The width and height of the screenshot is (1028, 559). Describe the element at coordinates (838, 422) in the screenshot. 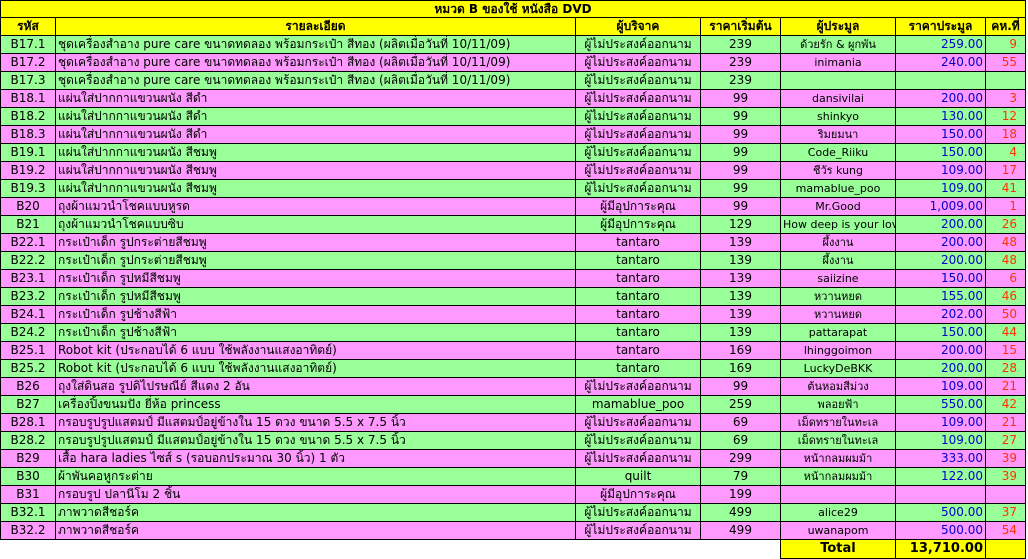

I see `item-bidder: เม็ดทรายในทะเล` at that location.